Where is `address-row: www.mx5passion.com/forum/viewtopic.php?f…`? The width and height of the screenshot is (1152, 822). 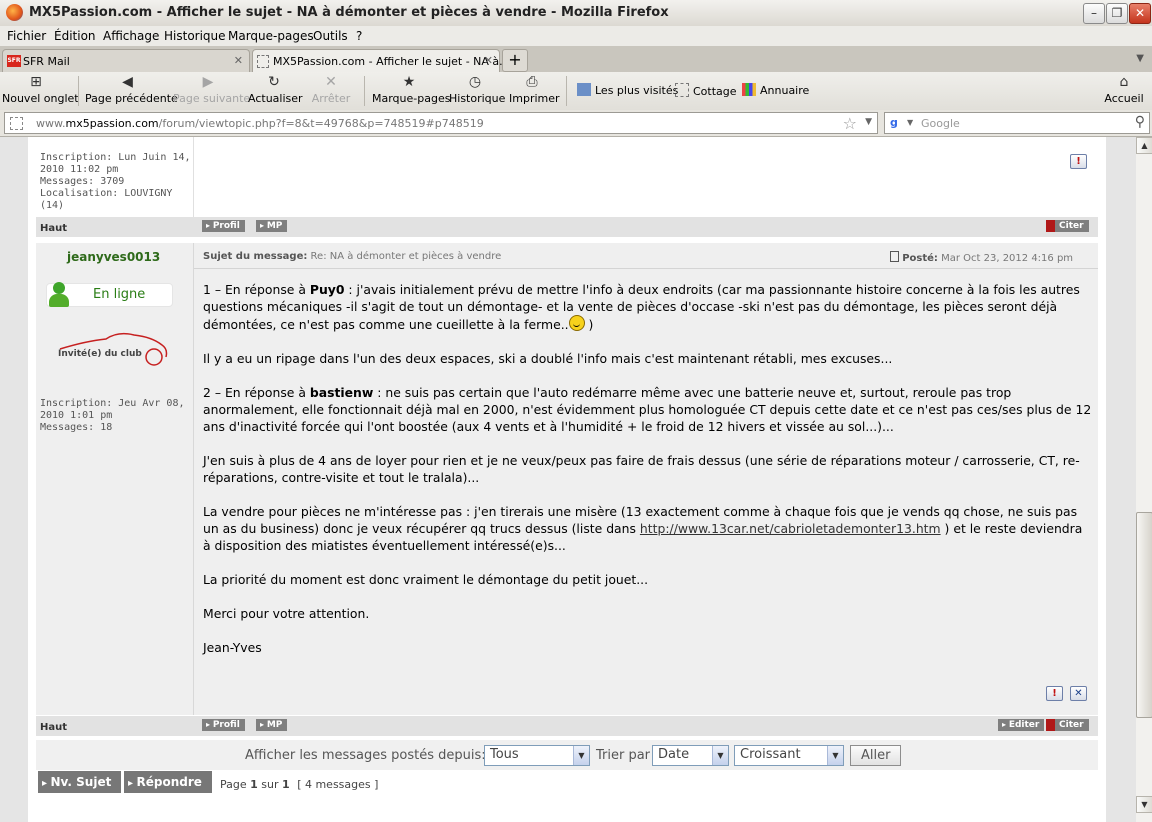
address-row: www.mx5passion.com/forum/viewtopic.php?f… is located at coordinates (576, 123).